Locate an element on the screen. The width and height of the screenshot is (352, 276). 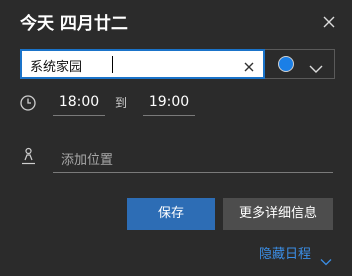
date-title: 今天 四月廿二 is located at coordinates (74, 24).